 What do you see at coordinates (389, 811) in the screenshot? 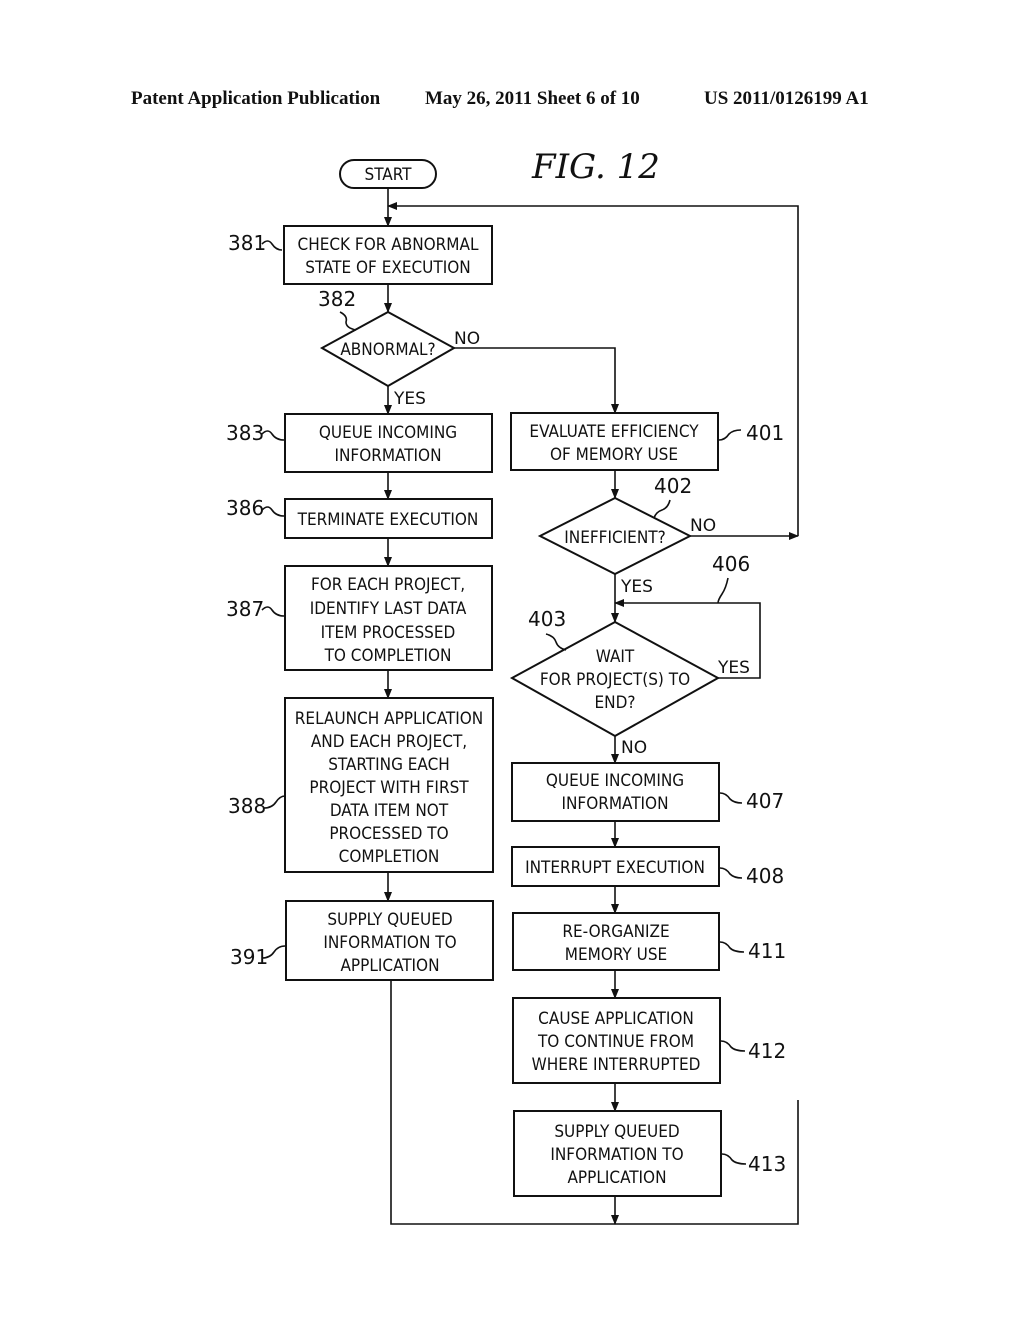
I see `process-388-line: DATA ITEM NOT` at bounding box center [389, 811].